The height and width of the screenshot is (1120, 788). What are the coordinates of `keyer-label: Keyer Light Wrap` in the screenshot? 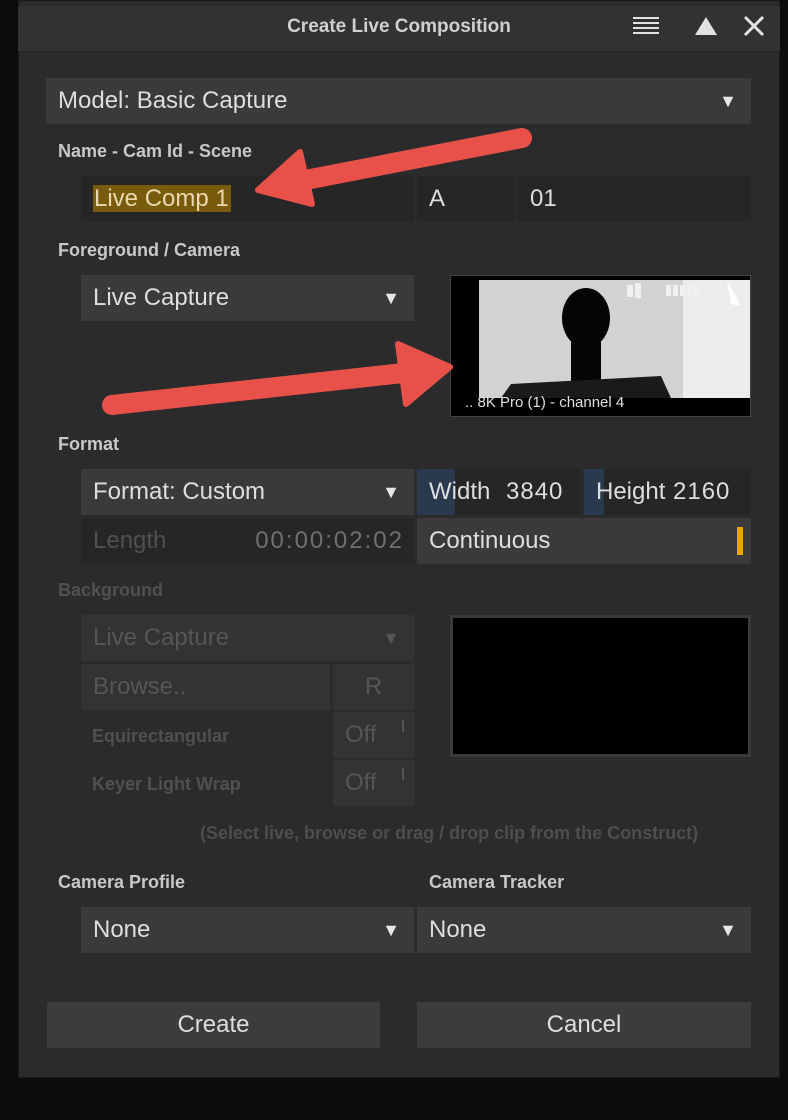 It's located at (166, 784).